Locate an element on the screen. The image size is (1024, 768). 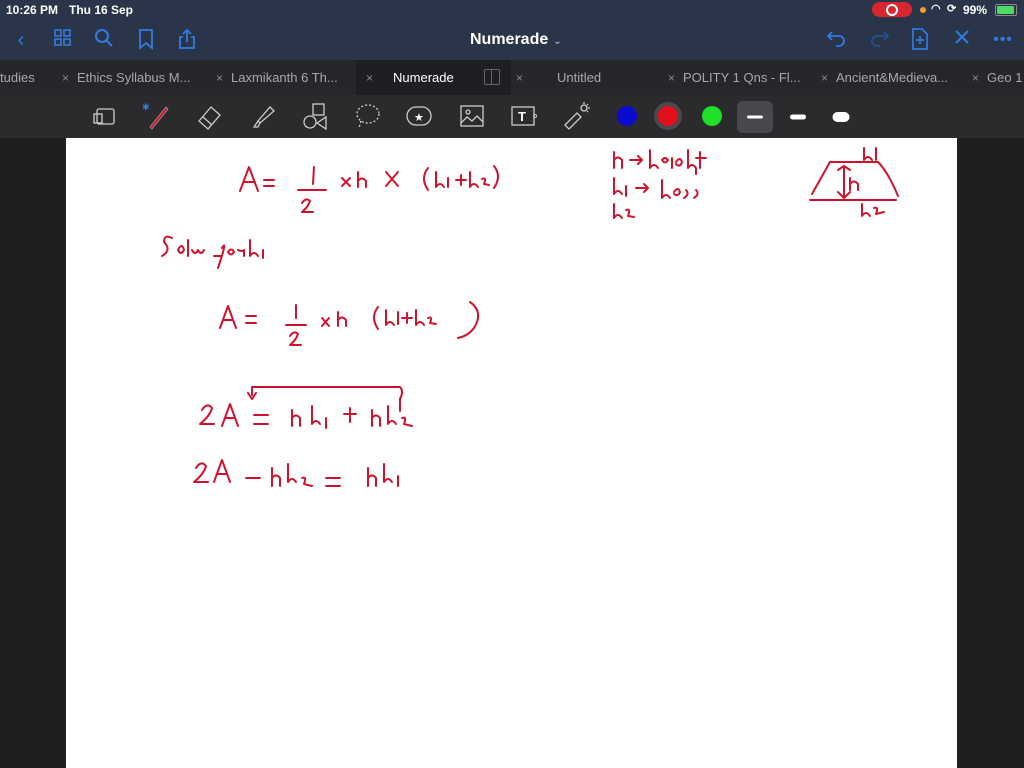
mic-dot-icon is located at coordinates (923, 10).